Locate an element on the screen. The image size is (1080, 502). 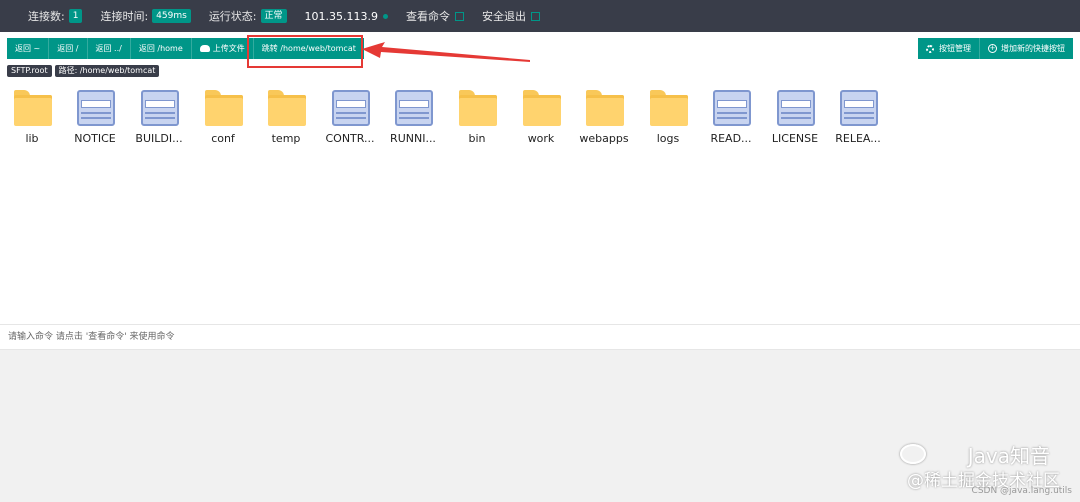
add-quick-button-label: 增加新的快捷按钮 is located at coordinates (1033, 48).